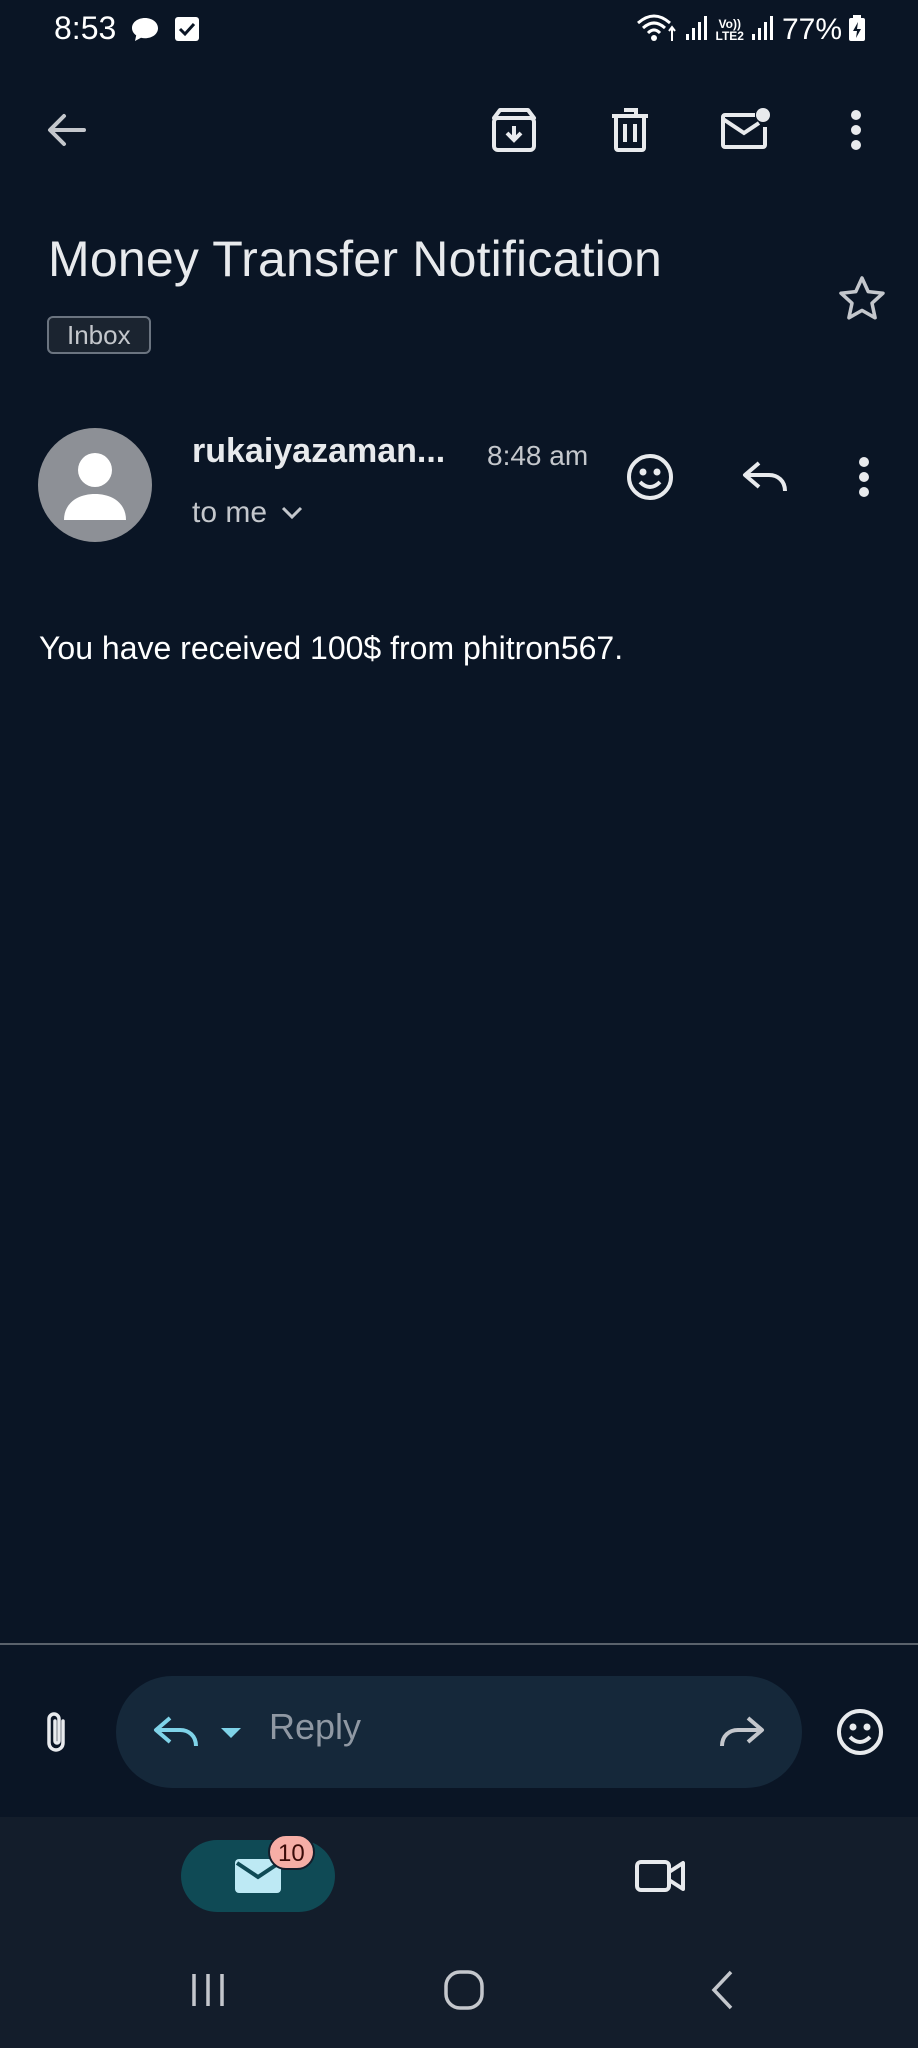  I want to click on volte-indicator: Vo)) LTE2, so click(730, 30).